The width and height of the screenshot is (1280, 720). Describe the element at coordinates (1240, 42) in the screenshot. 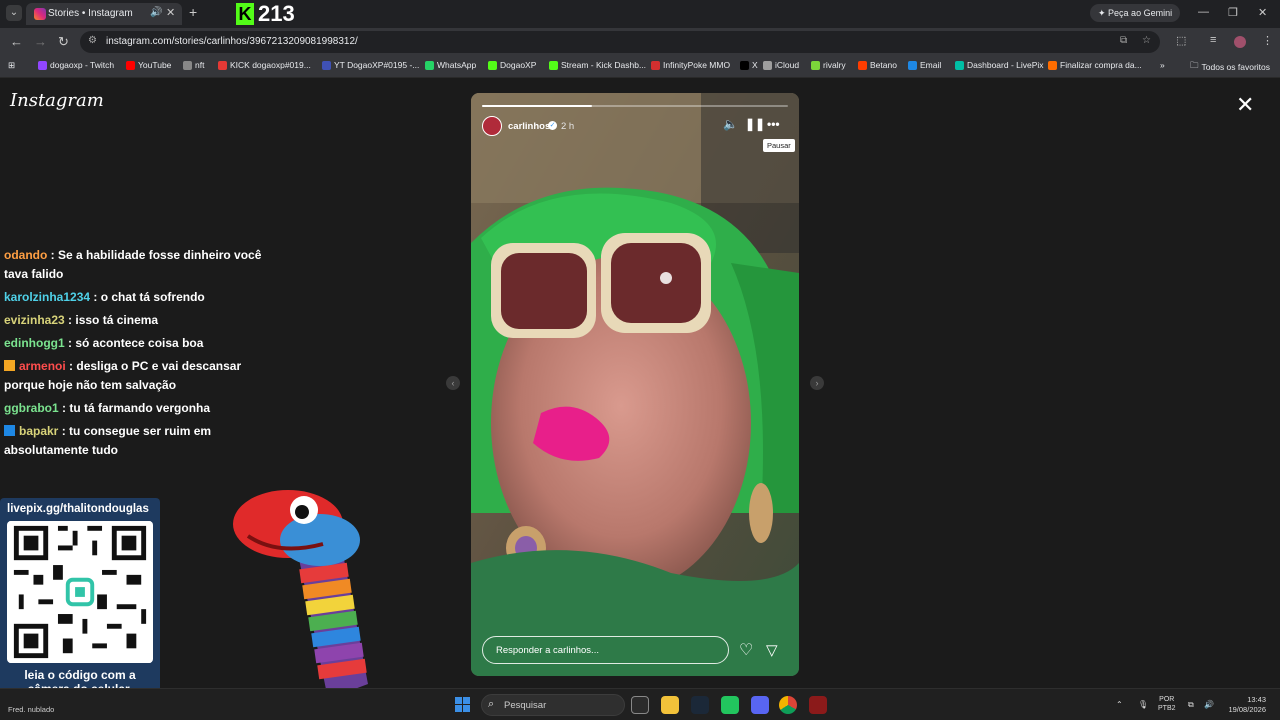

I see `profile-avatar` at that location.